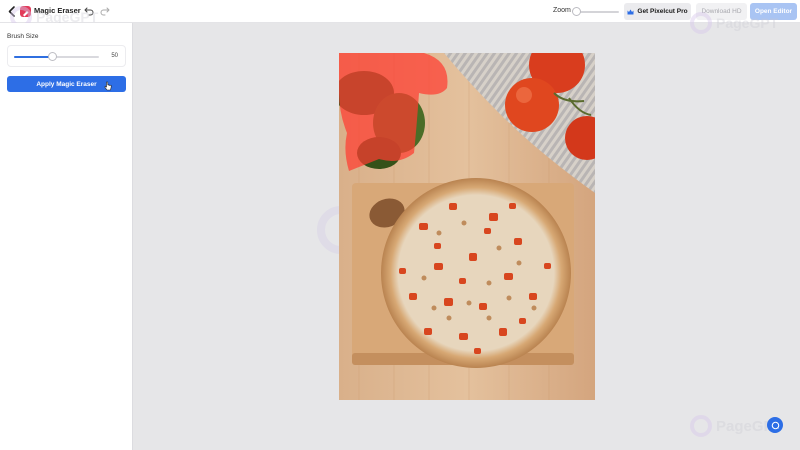 This screenshot has height=450, width=800. I want to click on crown-icon, so click(630, 11).